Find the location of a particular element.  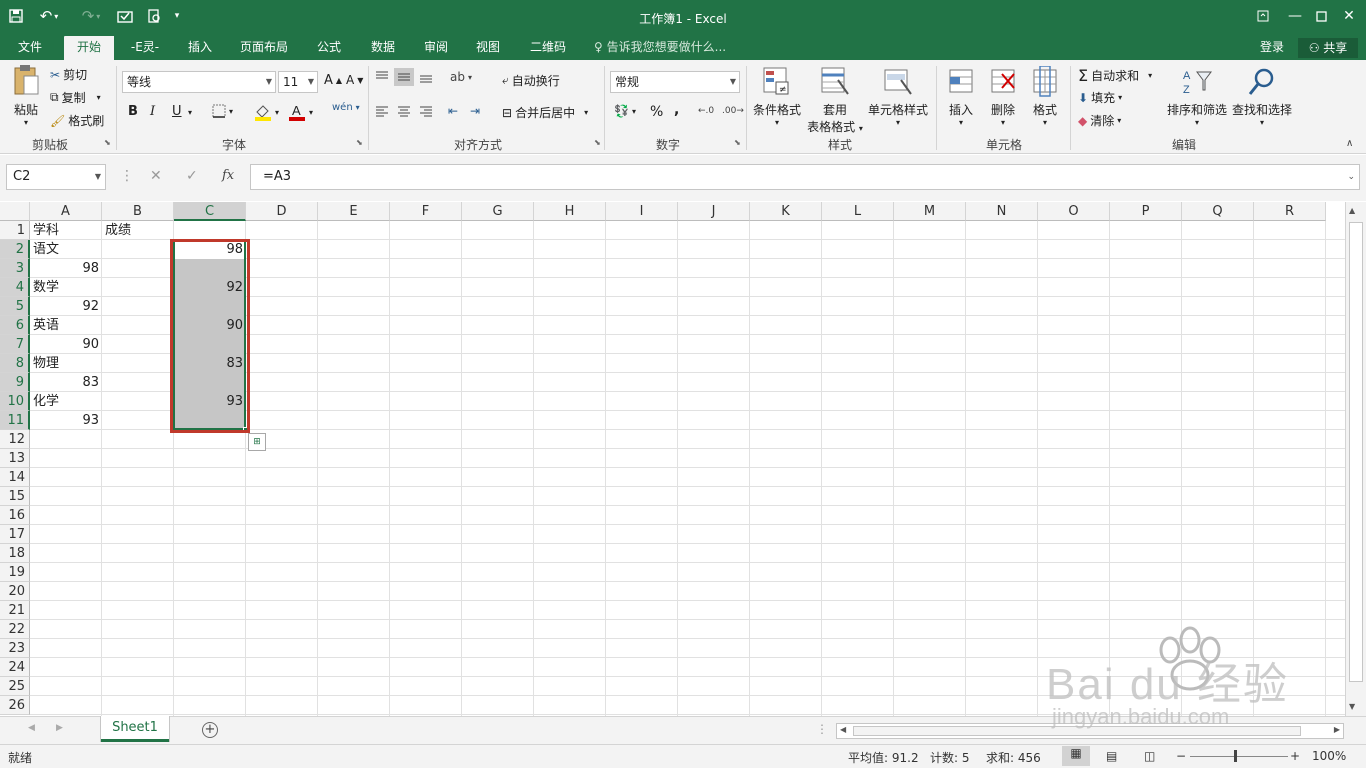

zoom-in-icon: + is located at coordinates (1295, 756).